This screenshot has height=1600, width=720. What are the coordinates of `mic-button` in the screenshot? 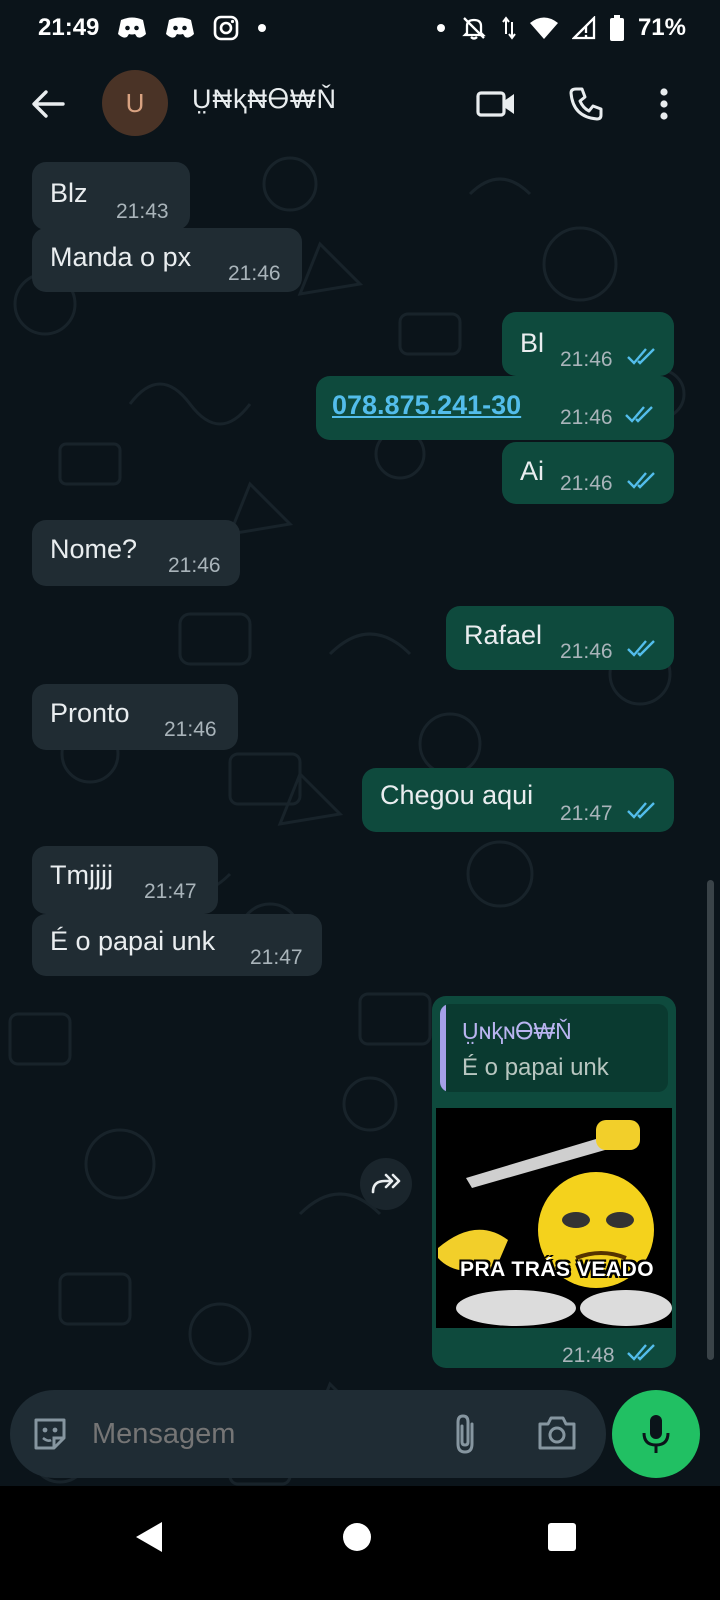 It's located at (656, 1434).